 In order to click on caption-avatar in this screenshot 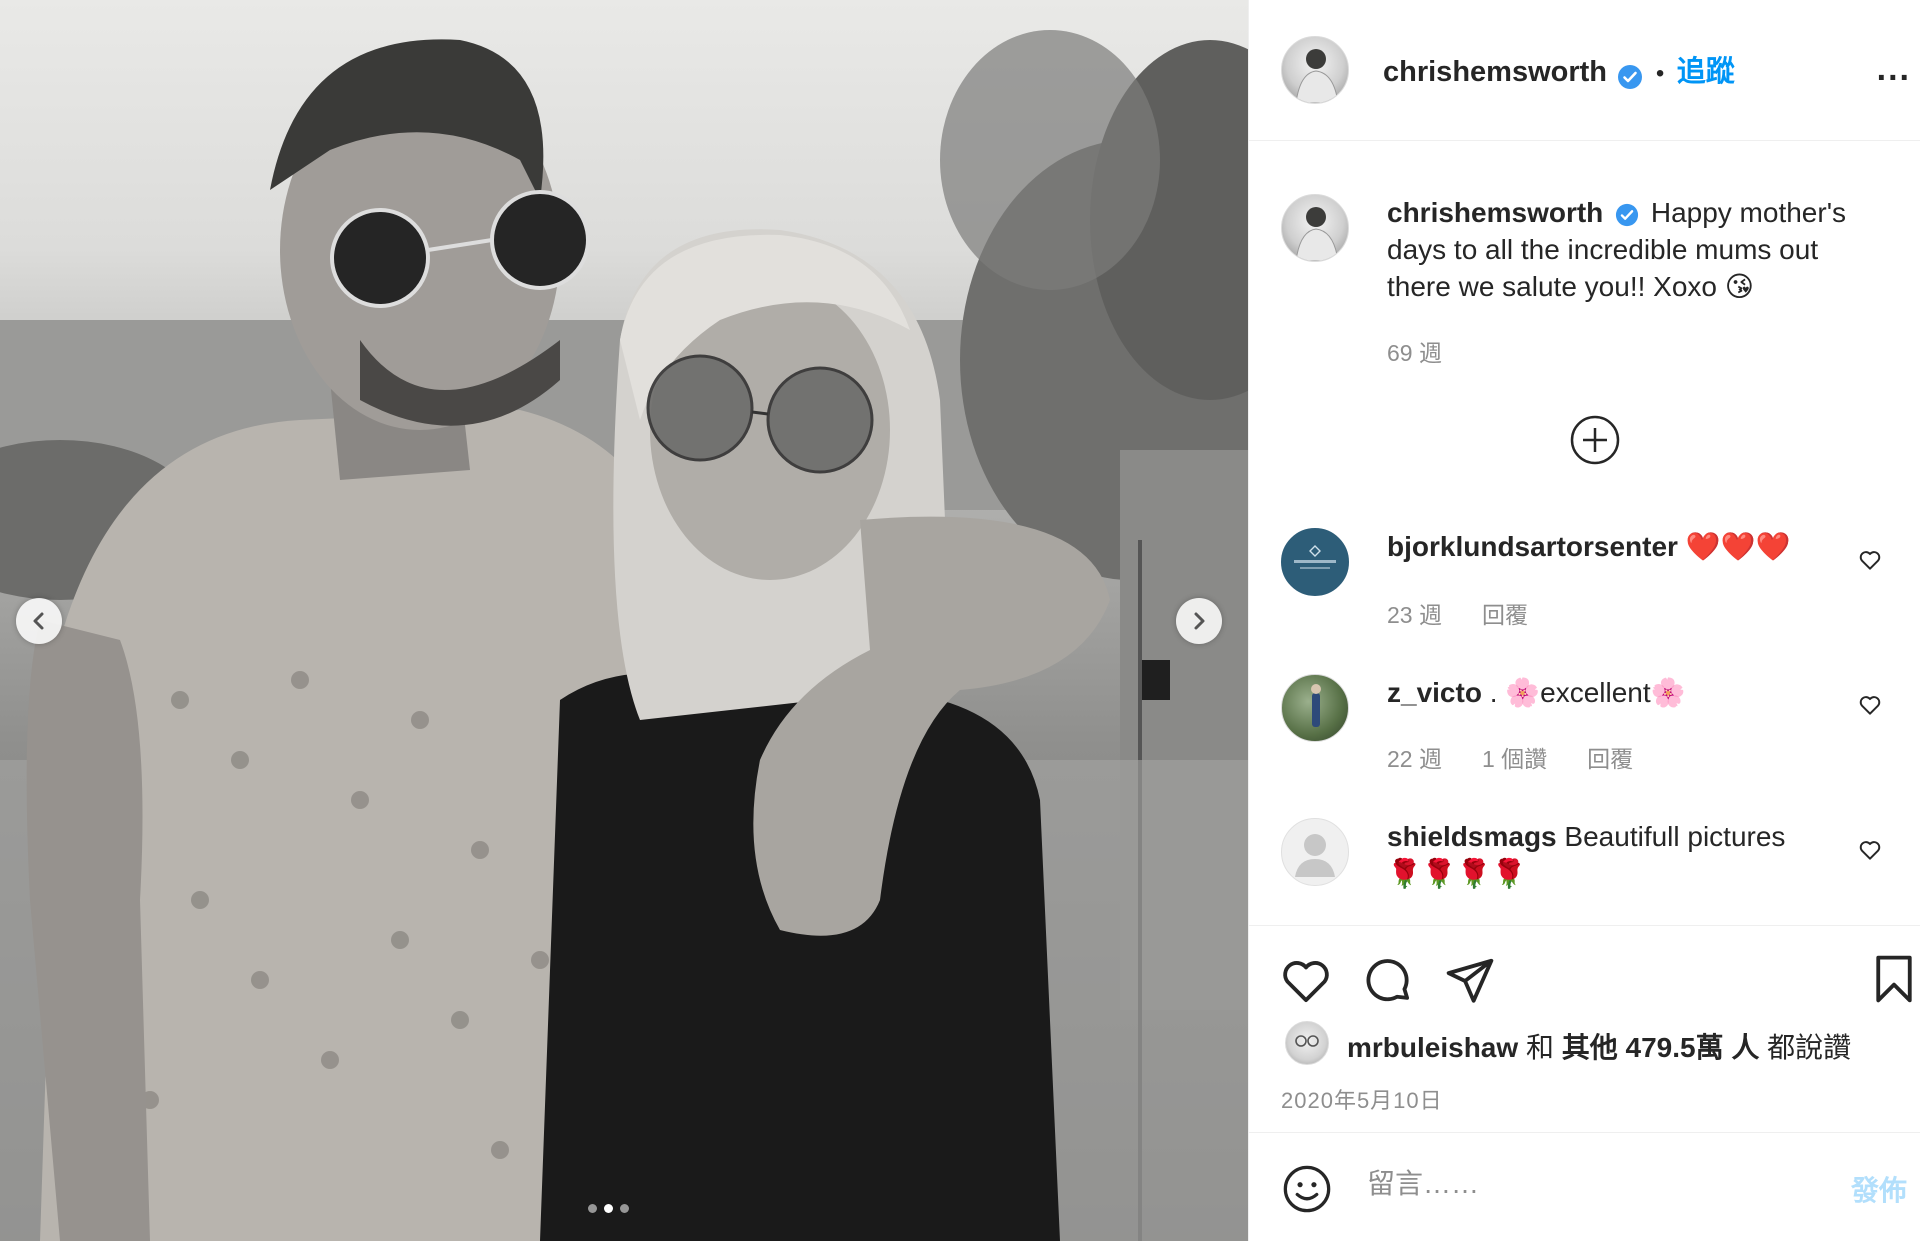, I will do `click(1315, 228)`.